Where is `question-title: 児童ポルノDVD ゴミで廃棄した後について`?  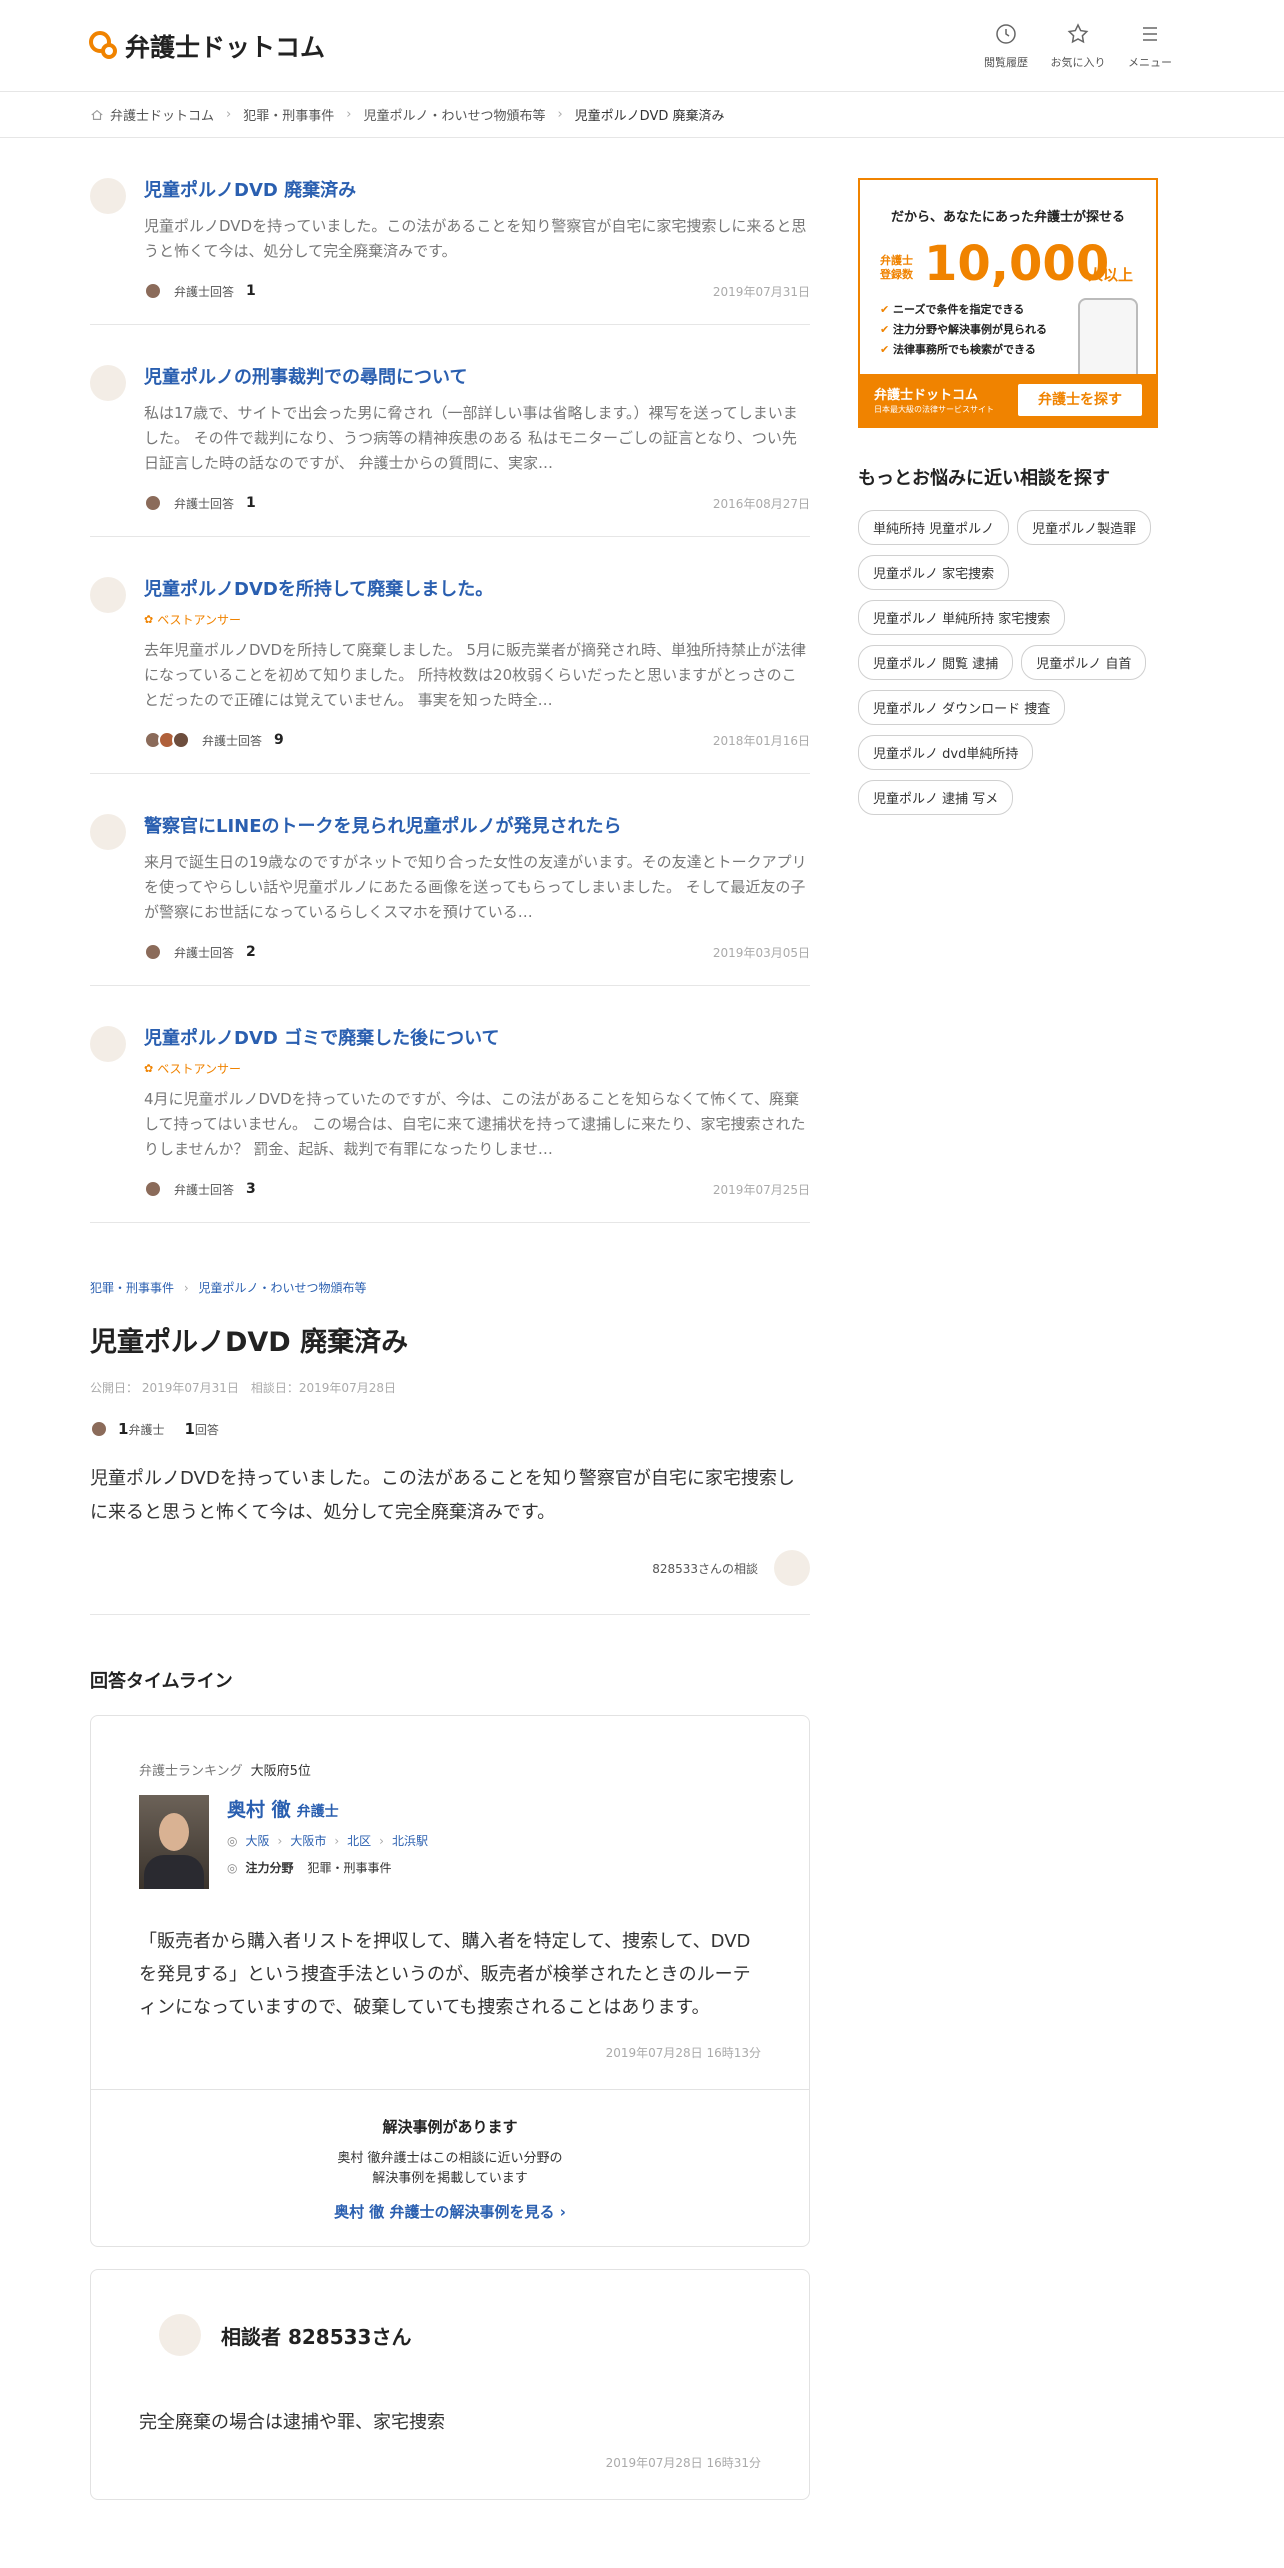
question-title: 児童ポルノDVD ゴミで廃棄した後について is located at coordinates (322, 1038).